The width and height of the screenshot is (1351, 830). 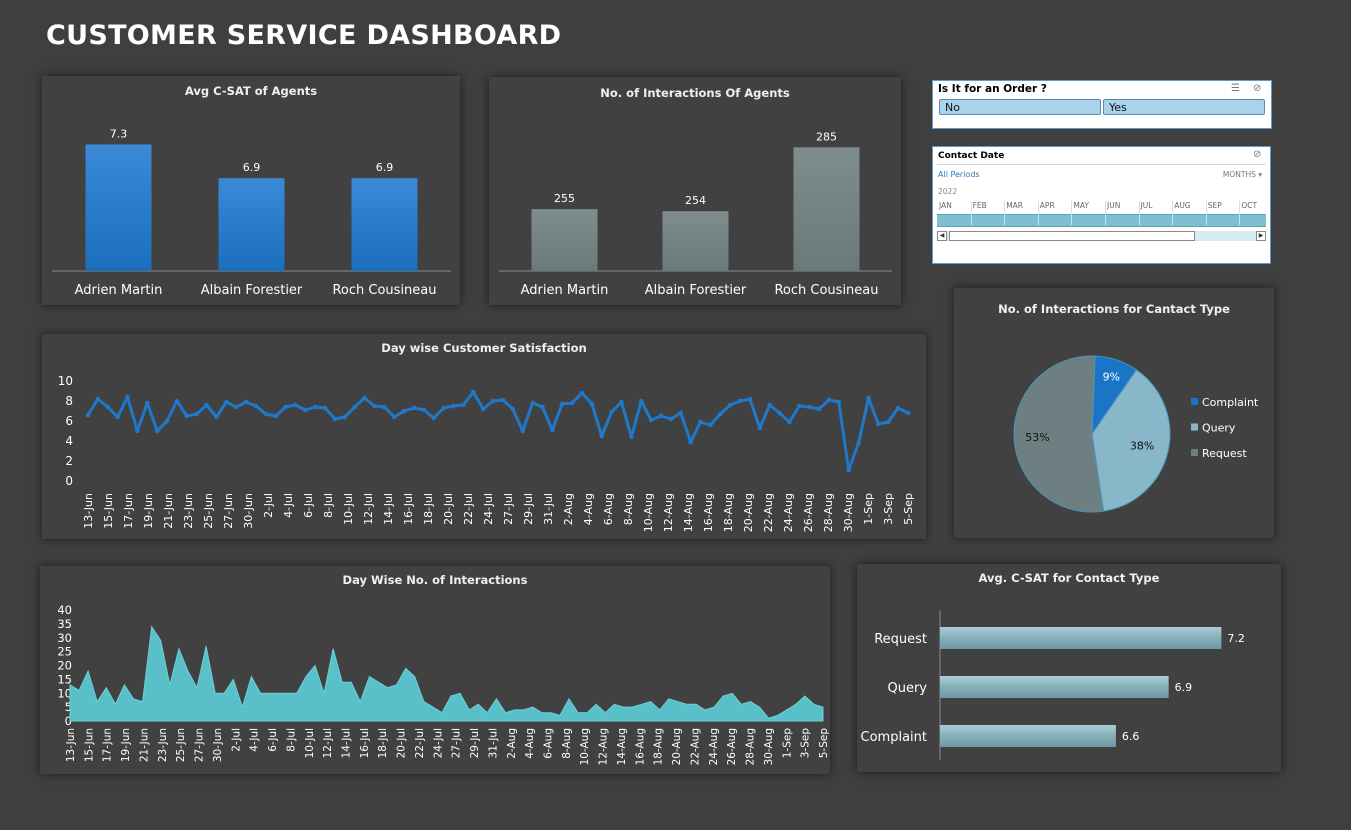 I want to click on interactions-area, so click(x=446, y=673).